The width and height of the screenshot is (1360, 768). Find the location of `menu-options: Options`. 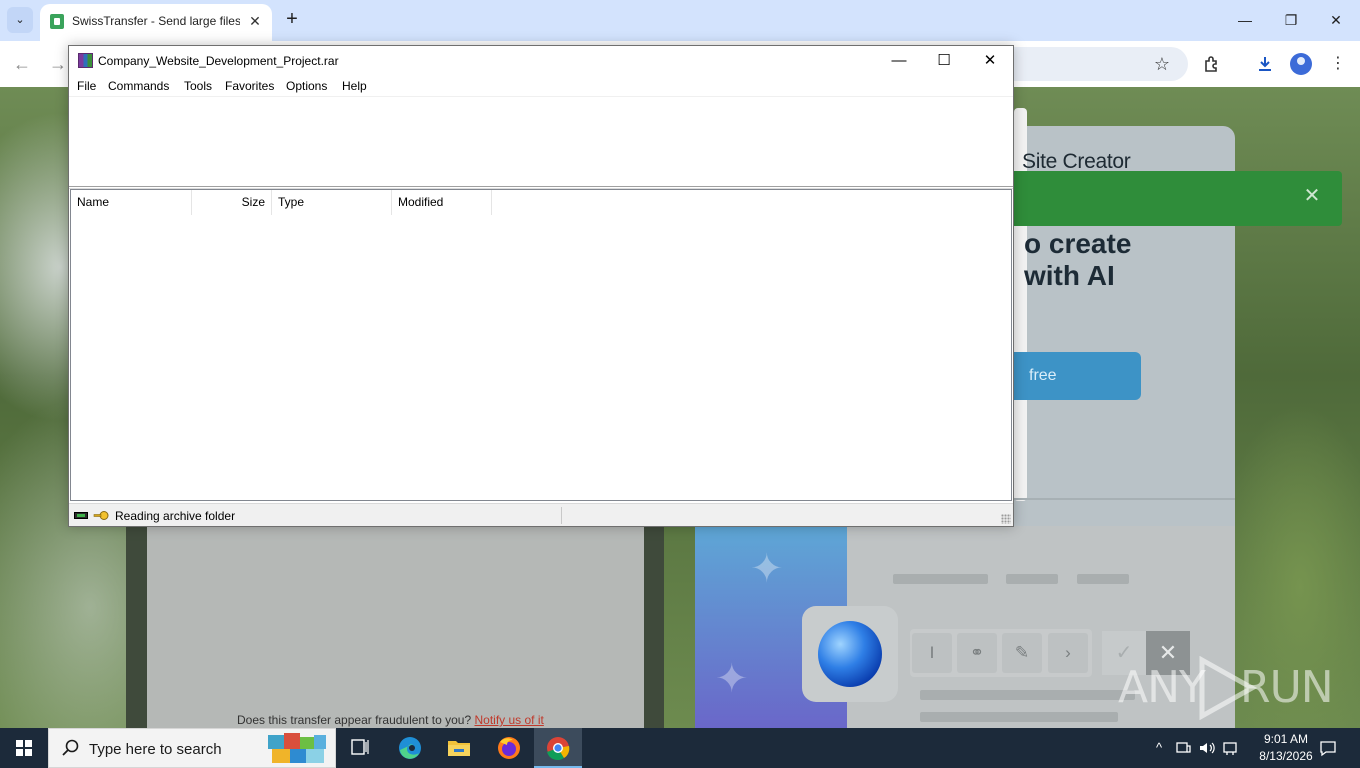

menu-options: Options is located at coordinates (306, 86).